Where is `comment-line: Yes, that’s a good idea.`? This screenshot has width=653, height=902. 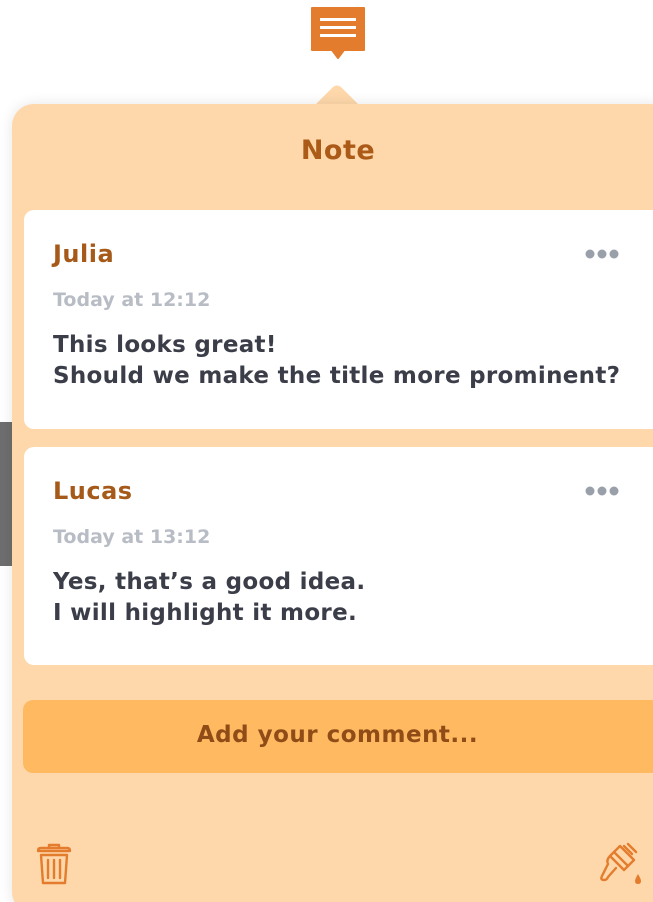
comment-line: Yes, that’s a good idea. is located at coordinates (209, 582).